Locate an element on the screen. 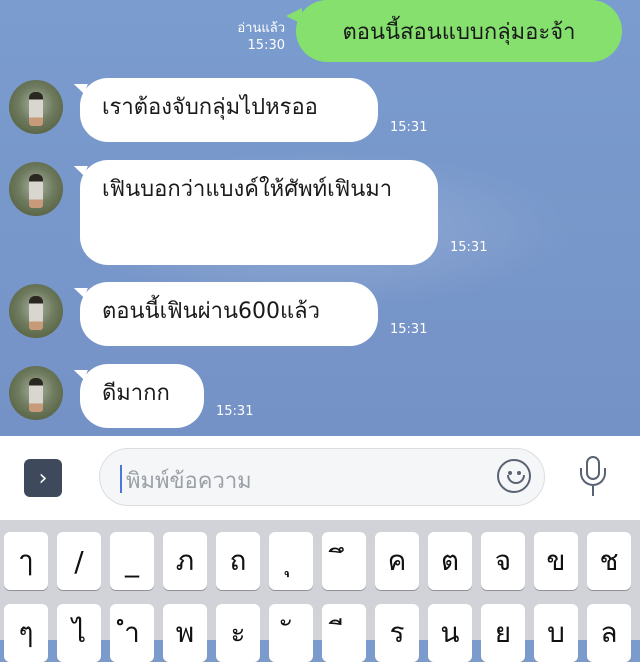 This screenshot has height=662, width=640. message-text: ดีมากก is located at coordinates (136, 393).